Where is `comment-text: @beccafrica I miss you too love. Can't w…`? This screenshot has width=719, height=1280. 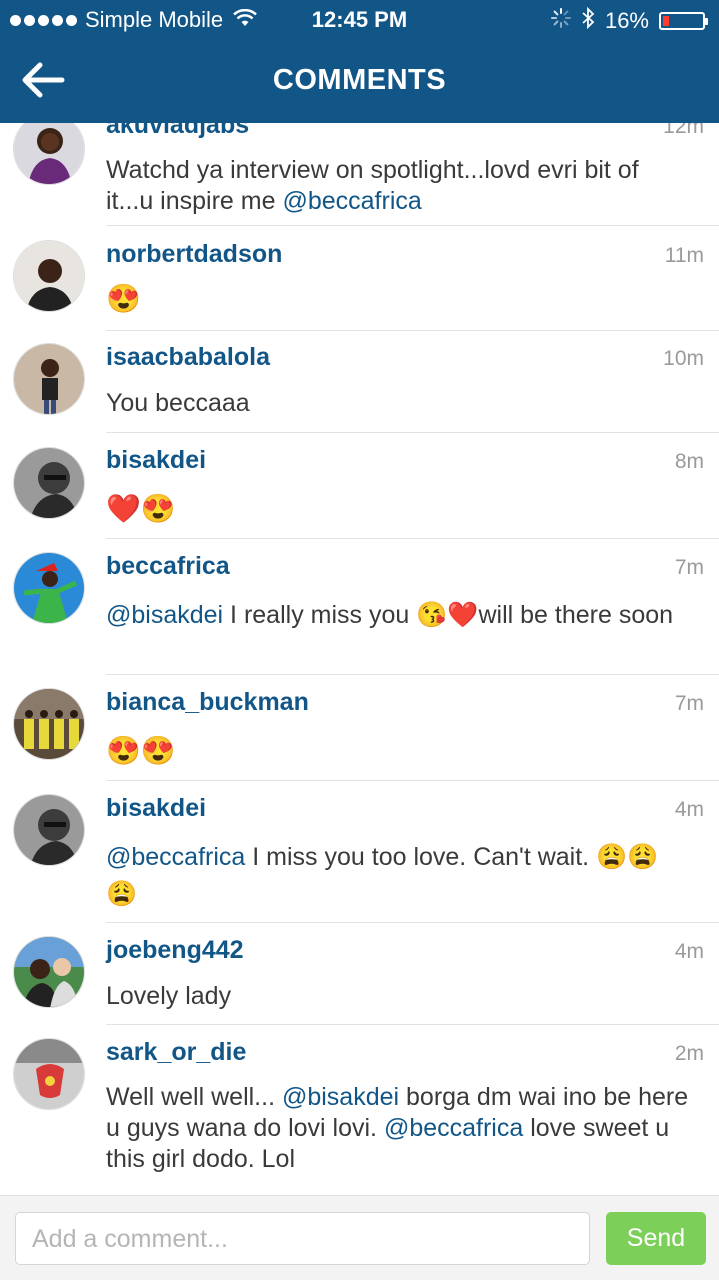 comment-text: @beccafrica I miss you too love. Can't w… is located at coordinates (397, 876).